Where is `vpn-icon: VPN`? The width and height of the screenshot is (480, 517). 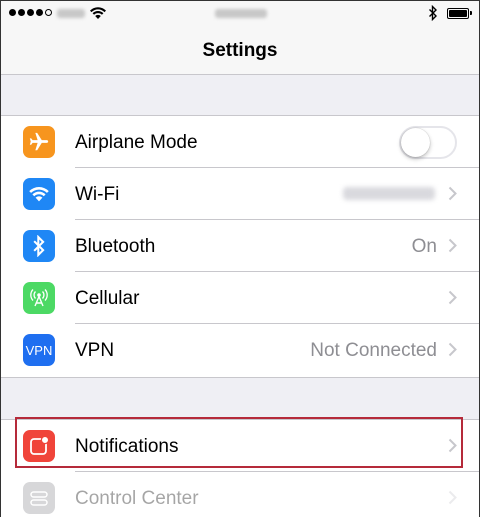 vpn-icon: VPN is located at coordinates (39, 350).